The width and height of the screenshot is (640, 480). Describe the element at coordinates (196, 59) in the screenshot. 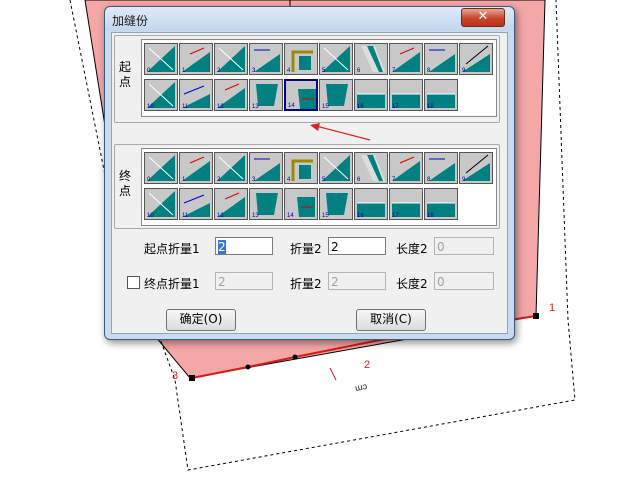

I see `start-tile-1: 1` at that location.